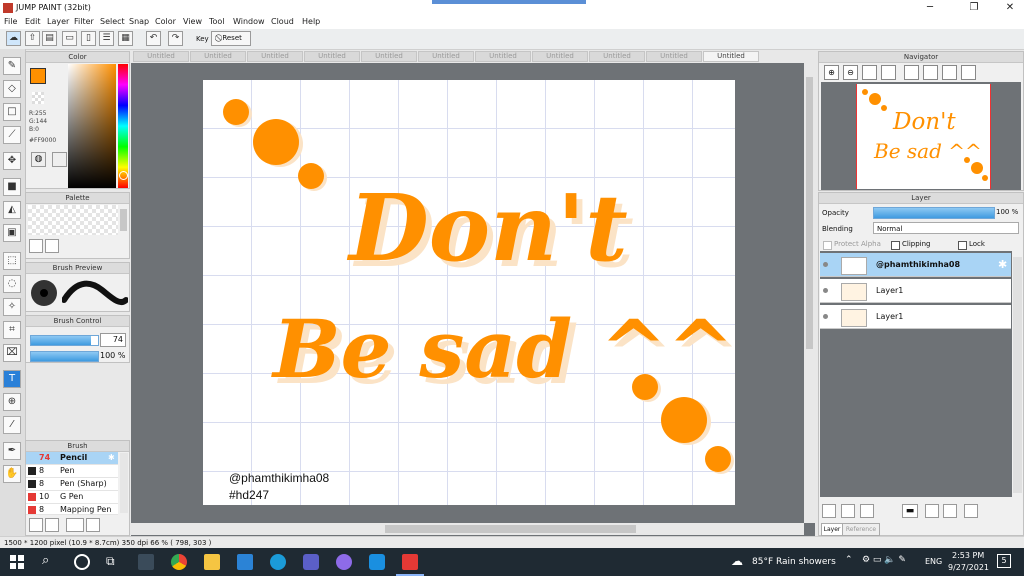 This screenshot has width=1024, height=576. I want to click on fill-rect-tool-icon: ■, so click(12, 187).